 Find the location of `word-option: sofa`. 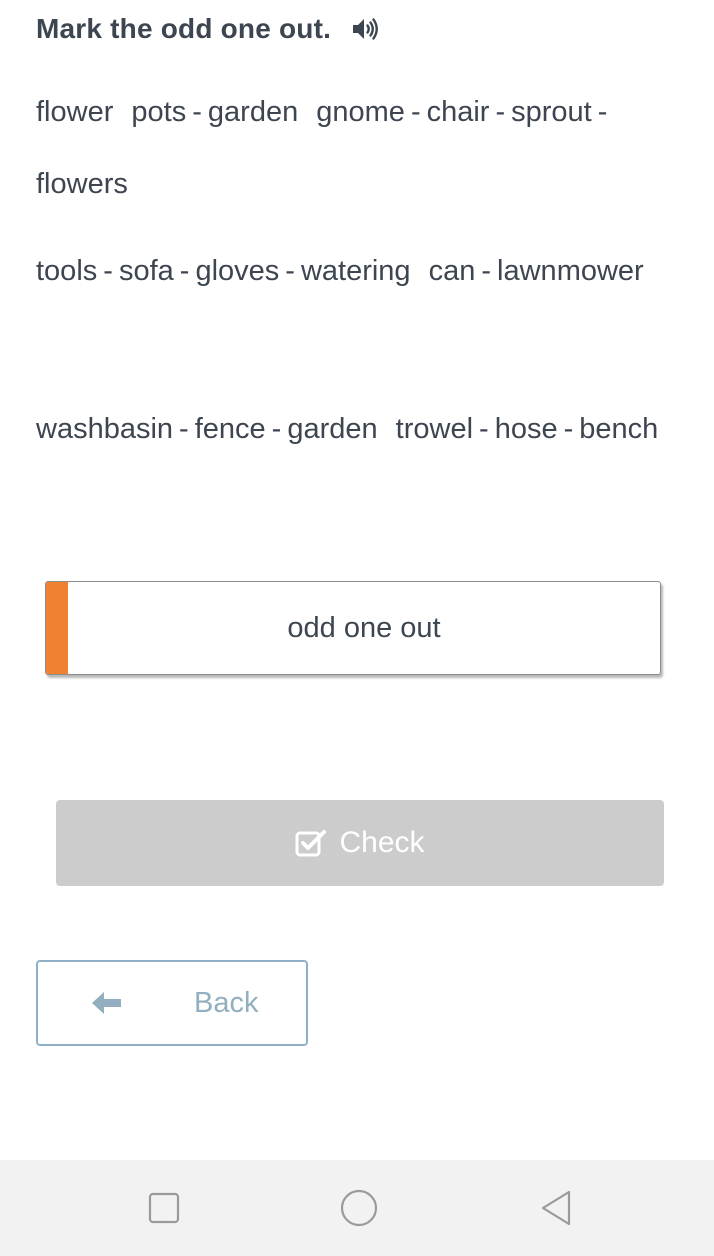

word-option: sofa is located at coordinates (146, 271).